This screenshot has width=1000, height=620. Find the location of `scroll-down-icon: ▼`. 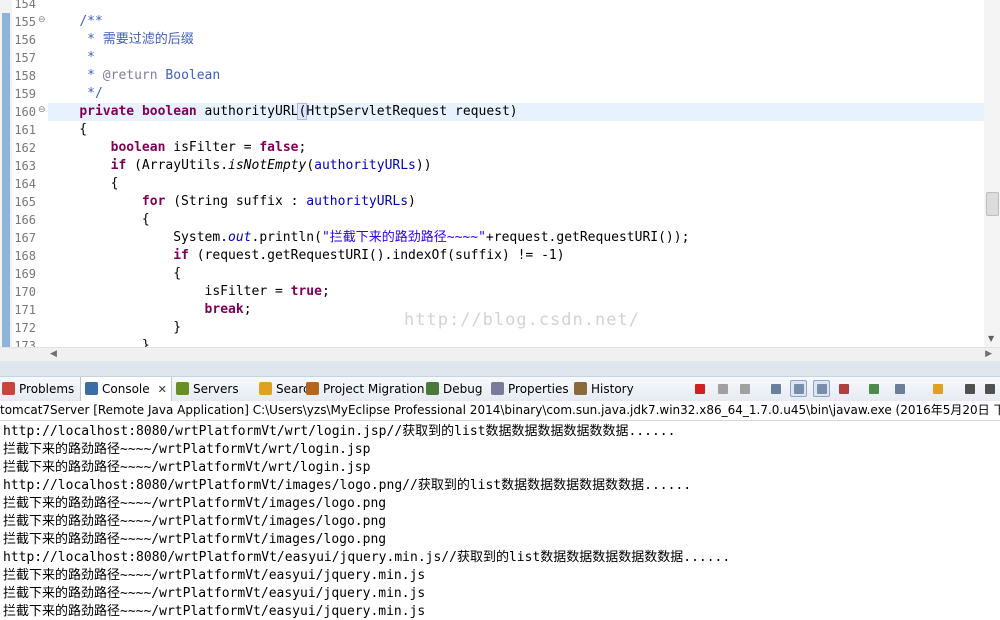

scroll-down-icon: ▼ is located at coordinates (991, 338).